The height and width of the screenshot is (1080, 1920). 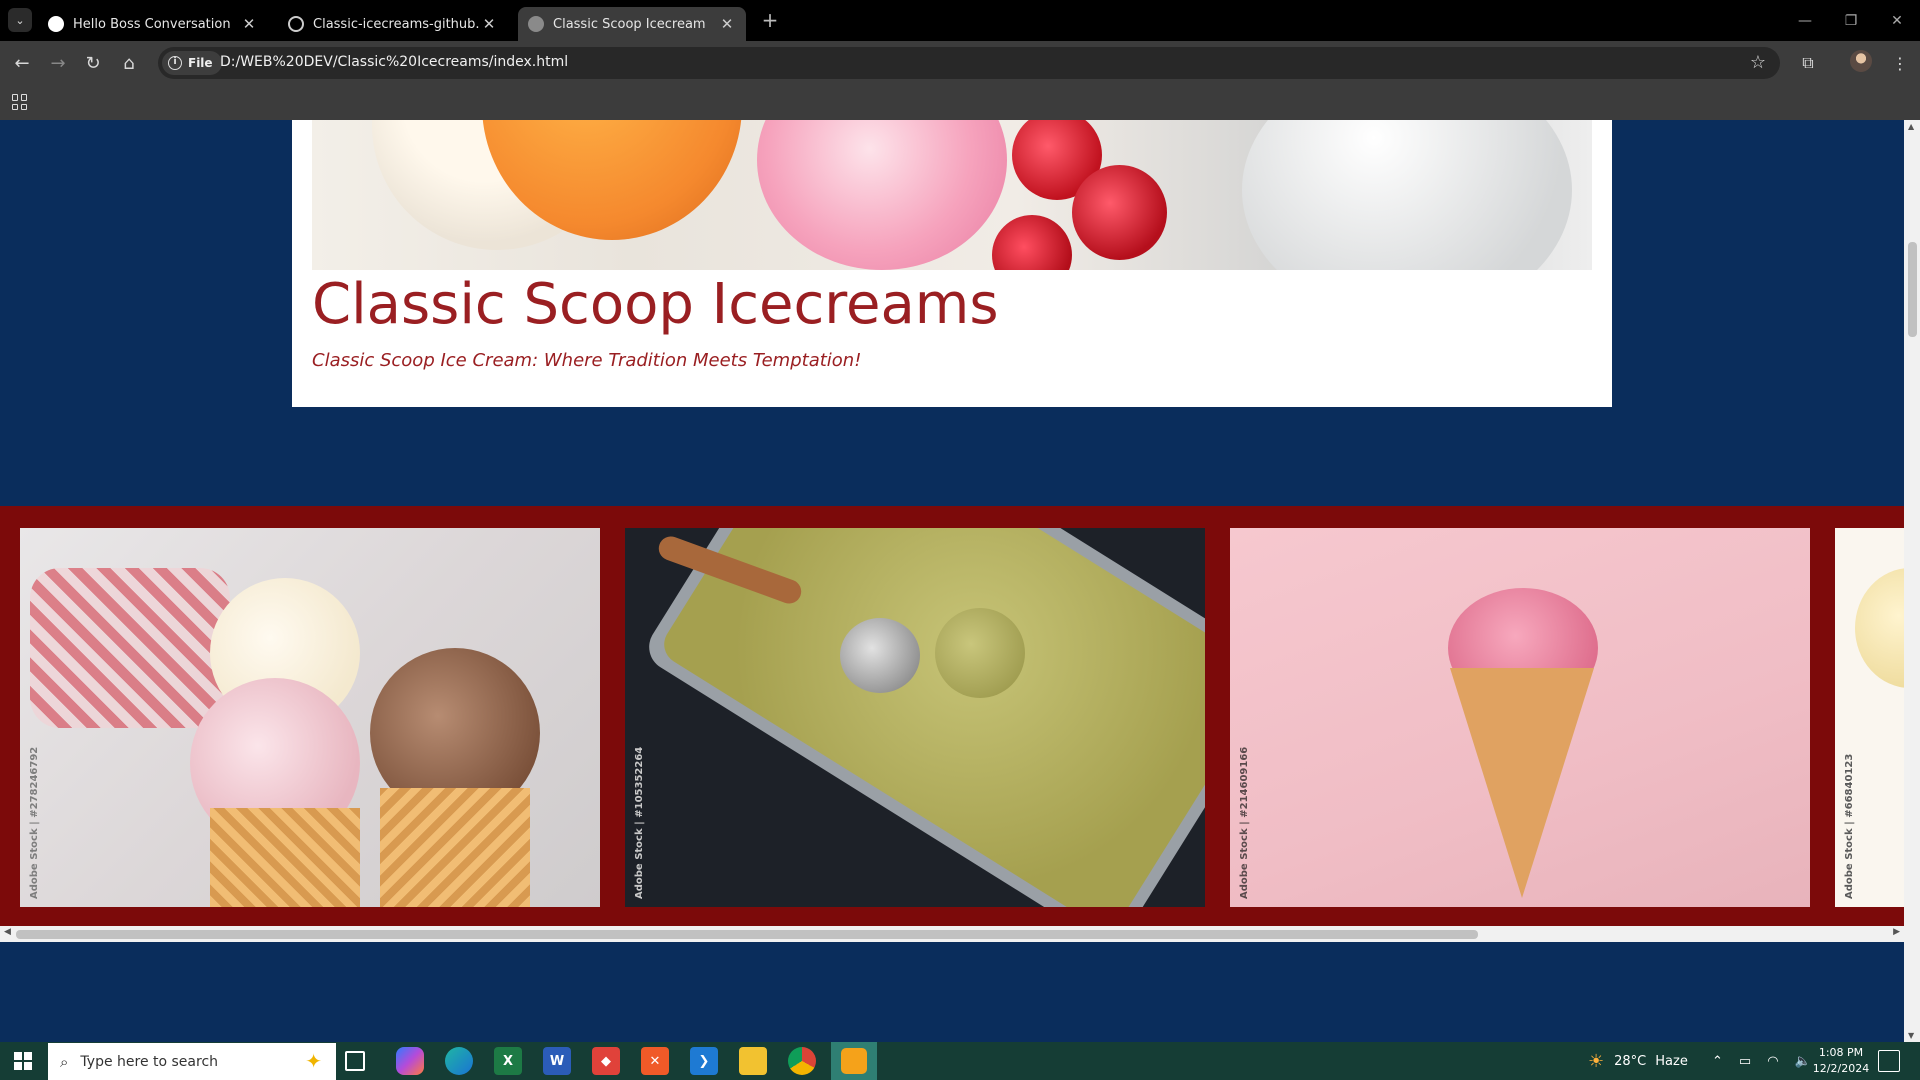 I want to click on gallery-photo: Adobe Stock | #214609166, so click(x=1520, y=717).